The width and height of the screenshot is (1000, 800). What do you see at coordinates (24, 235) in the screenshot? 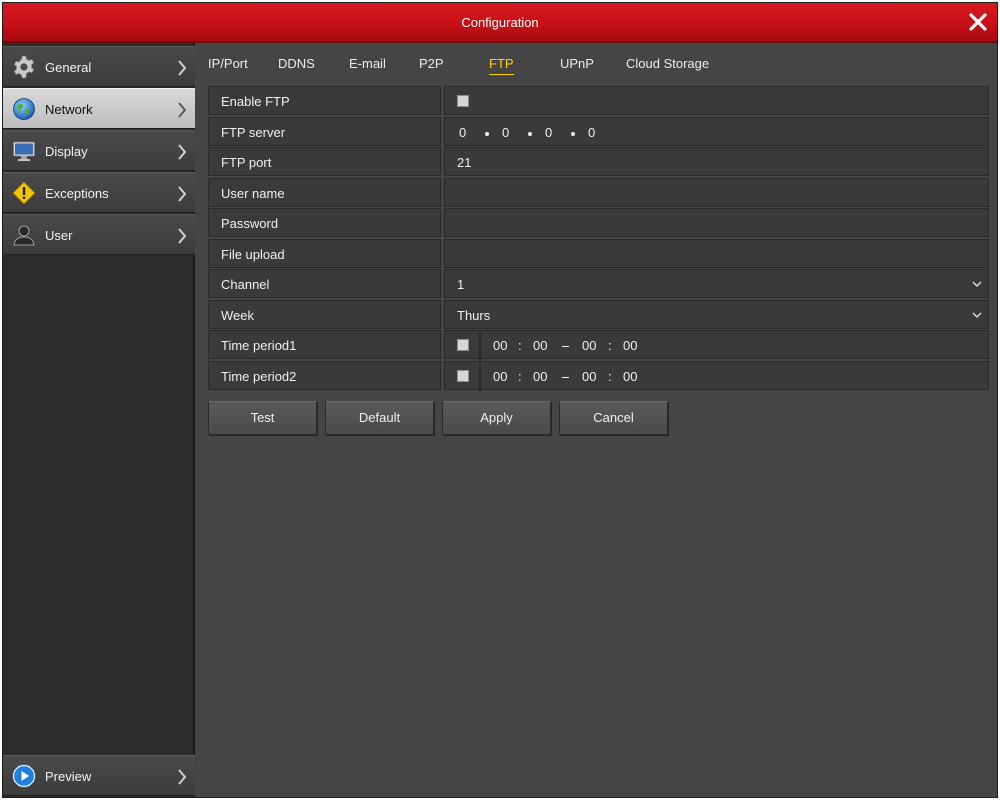
I see `user-icon` at bounding box center [24, 235].